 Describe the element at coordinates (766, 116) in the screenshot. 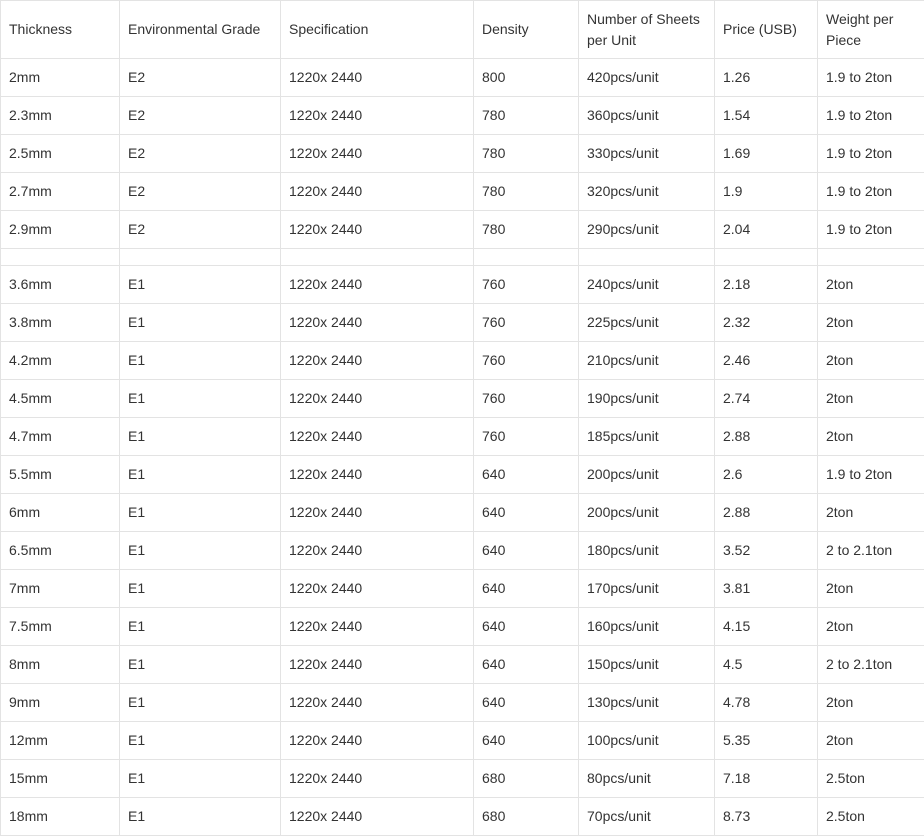

I see `cell-price: 1.54` at that location.